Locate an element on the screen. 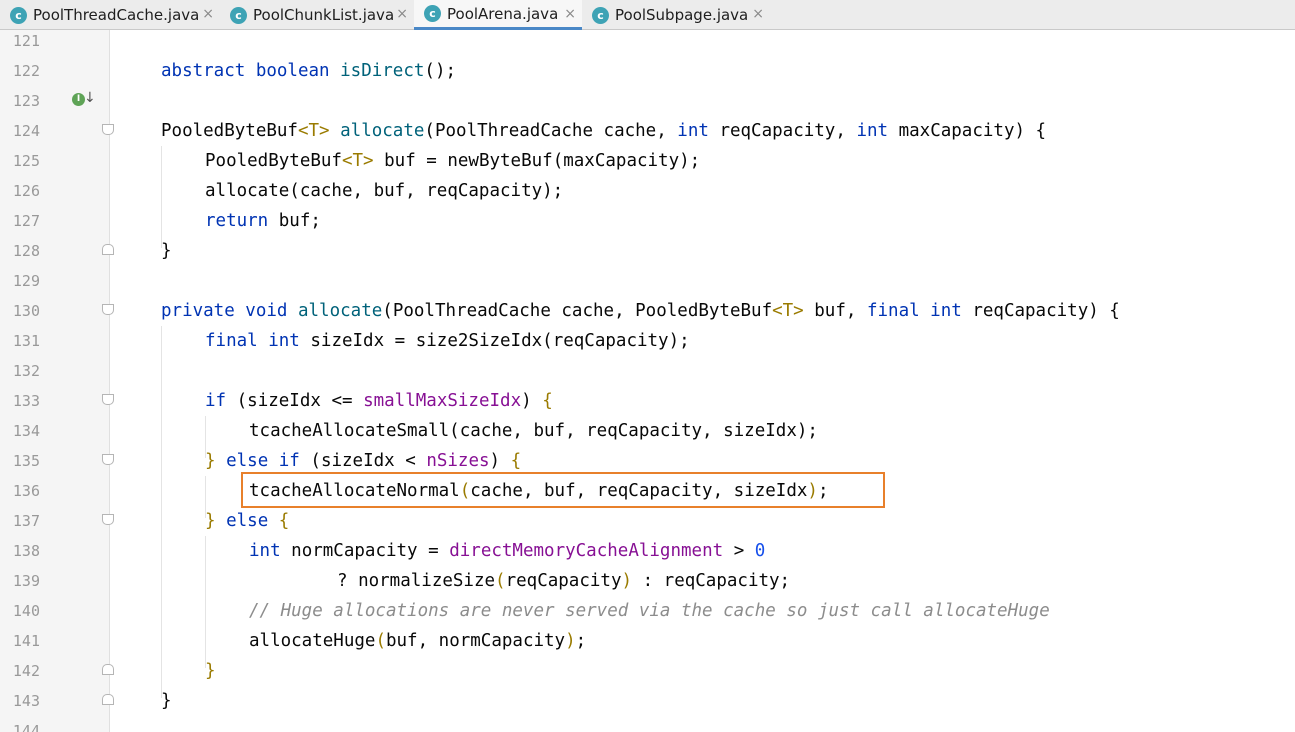  line-number: 127 is located at coordinates (26, 221).